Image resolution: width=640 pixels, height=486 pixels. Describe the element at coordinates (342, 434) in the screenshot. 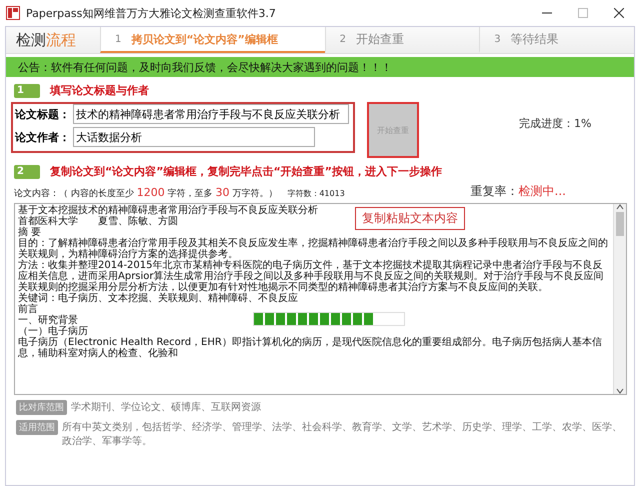

I see `range-text: 所有中英文类别，包括哲学、经济学、管理学、法学、社会科学、教育学、文学、艺术学、历史学、理学、工学、农学、医学、政治学、军事学等。` at that location.